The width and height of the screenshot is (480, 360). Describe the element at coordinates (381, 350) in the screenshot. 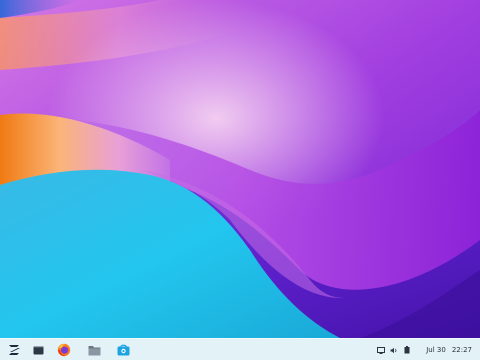

I see `display-icon` at that location.